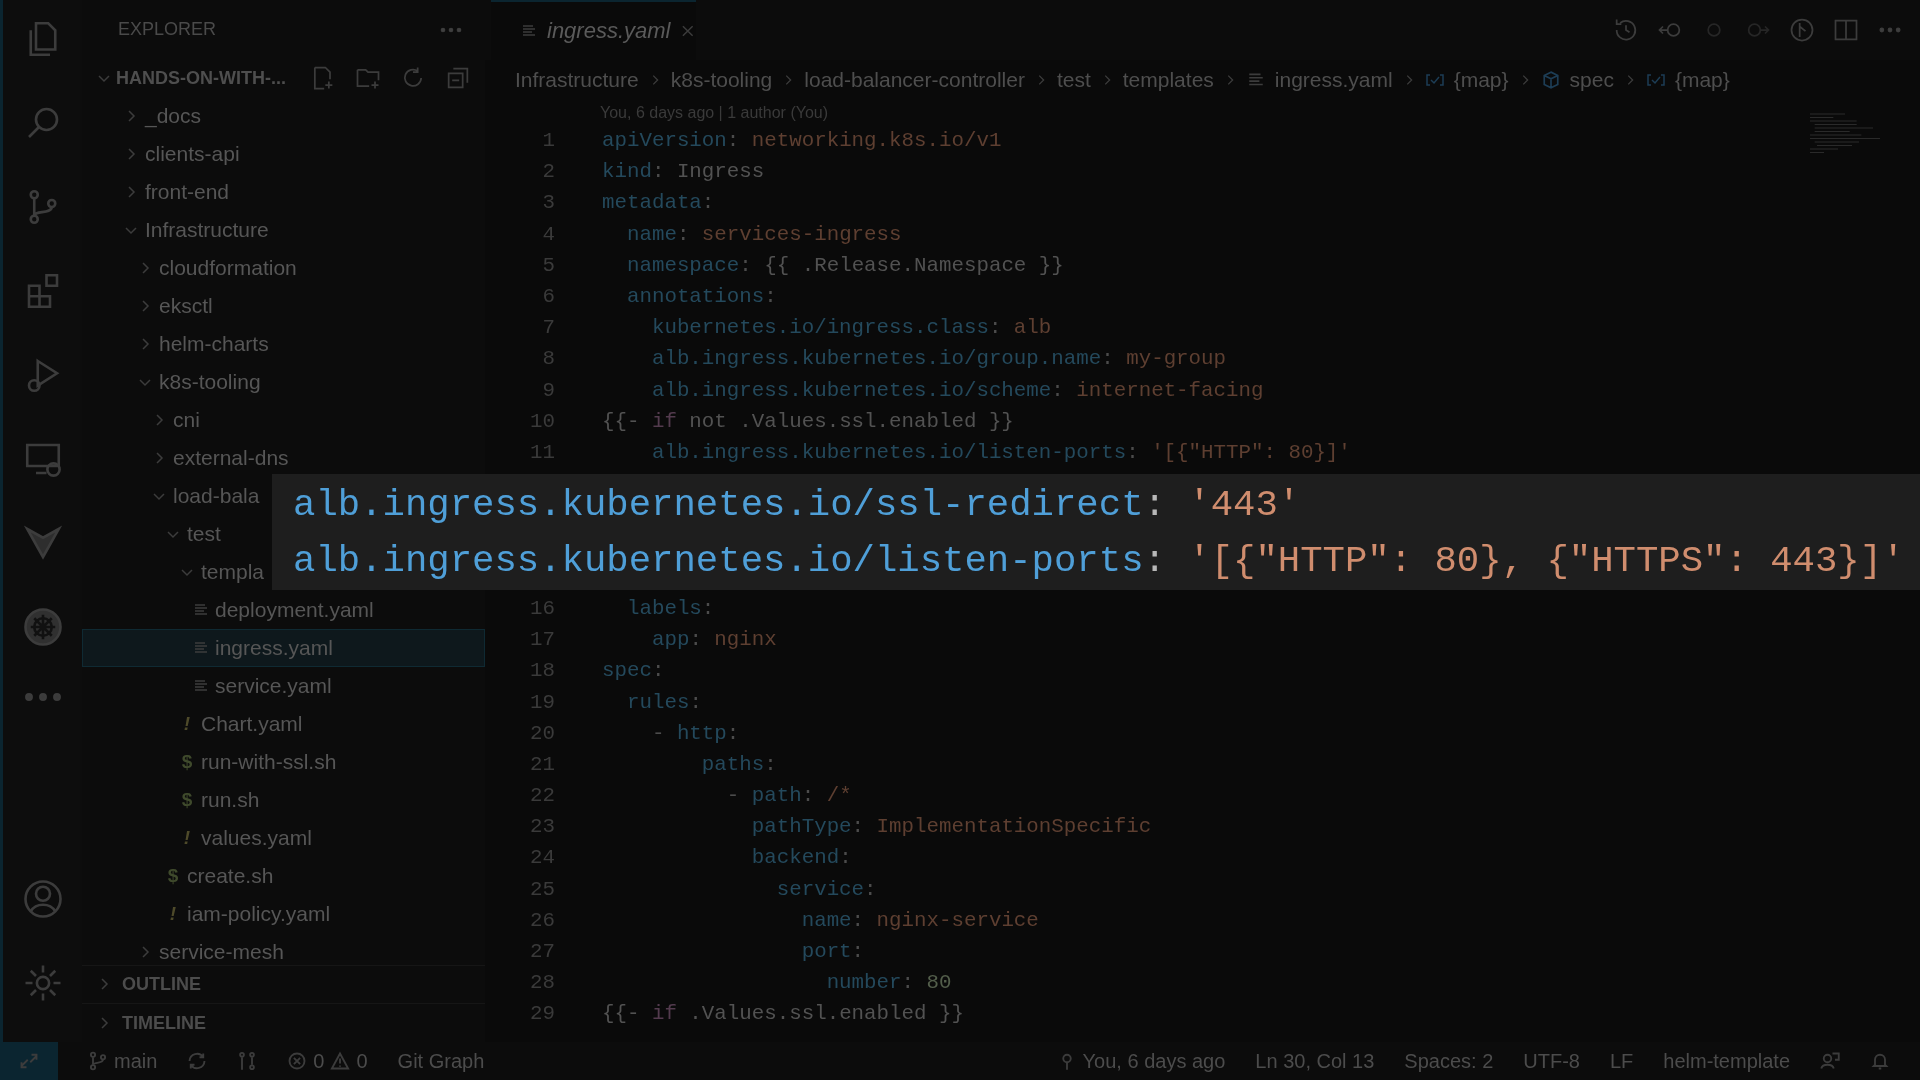 This screenshot has height=1080, width=1920. What do you see at coordinates (633, 671) in the screenshot?
I see `code-line: spec:` at bounding box center [633, 671].